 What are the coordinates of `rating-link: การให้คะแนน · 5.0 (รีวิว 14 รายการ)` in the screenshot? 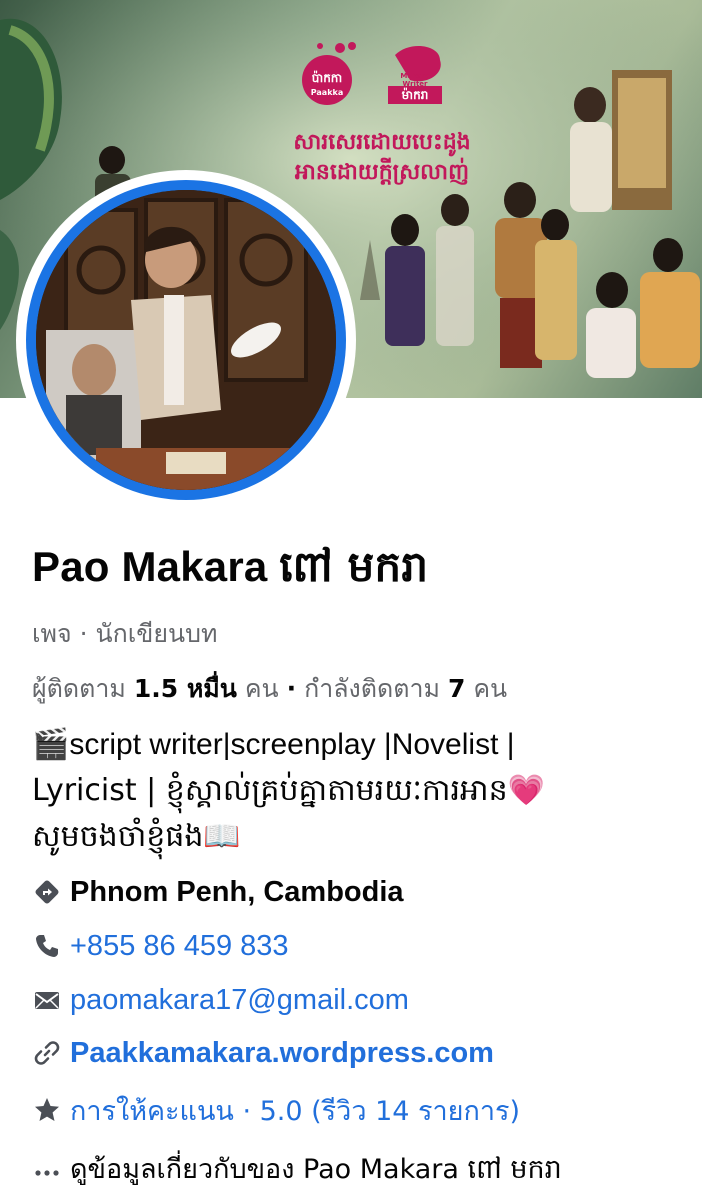 It's located at (295, 1110).